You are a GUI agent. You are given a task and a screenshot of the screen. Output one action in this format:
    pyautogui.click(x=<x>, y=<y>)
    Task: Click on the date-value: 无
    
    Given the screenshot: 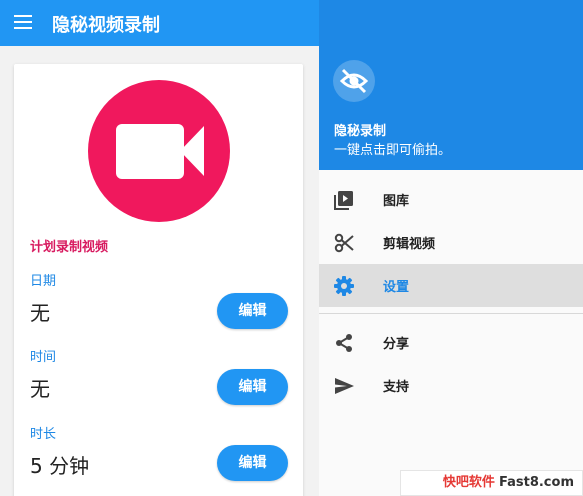 What is the action you would take?
    pyautogui.click(x=40, y=313)
    